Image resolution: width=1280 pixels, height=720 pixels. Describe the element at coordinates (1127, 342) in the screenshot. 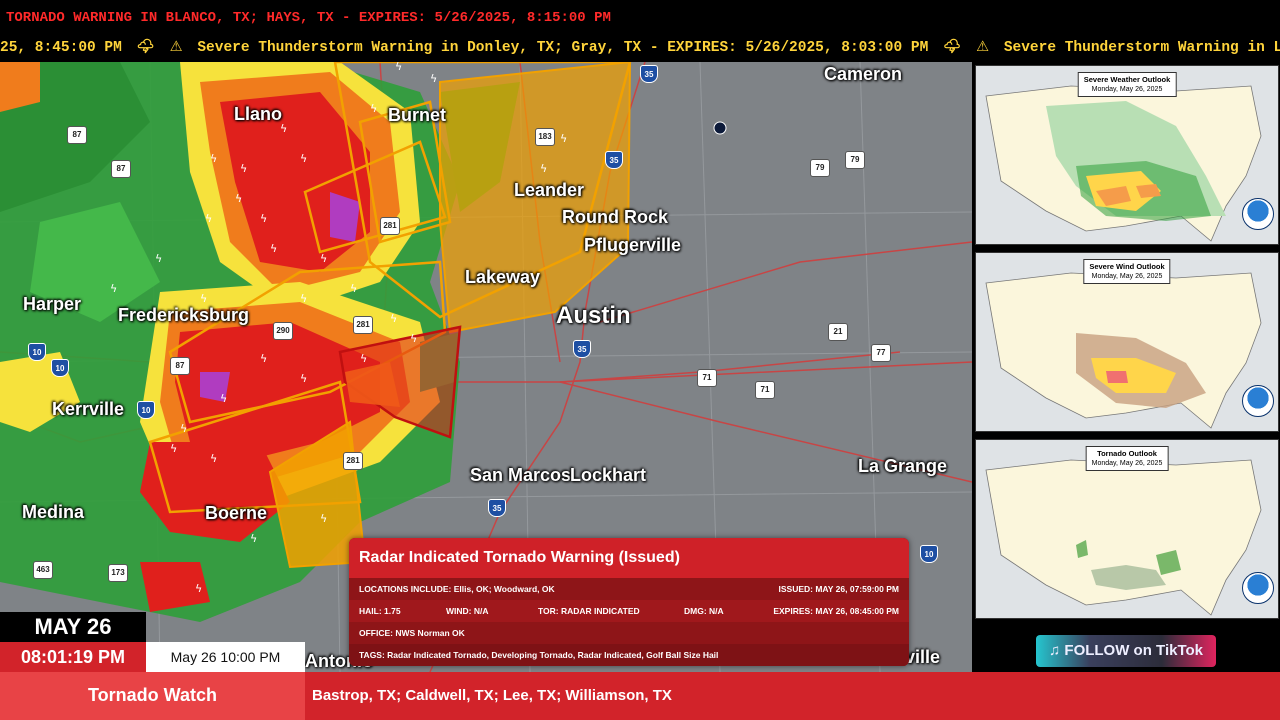

I see `severe-wind-outlook: Severe Wind Outlook Monday, May 26, 2025` at that location.